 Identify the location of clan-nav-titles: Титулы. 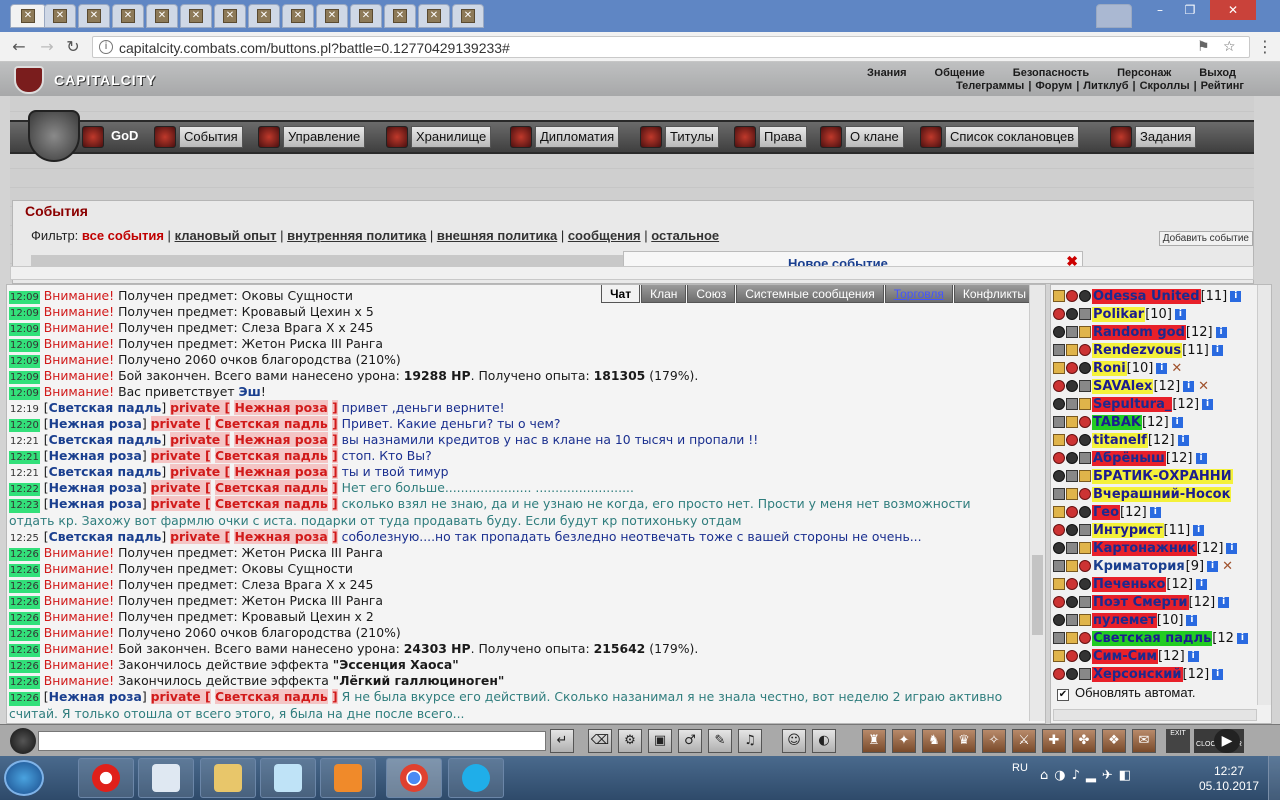
(679, 137).